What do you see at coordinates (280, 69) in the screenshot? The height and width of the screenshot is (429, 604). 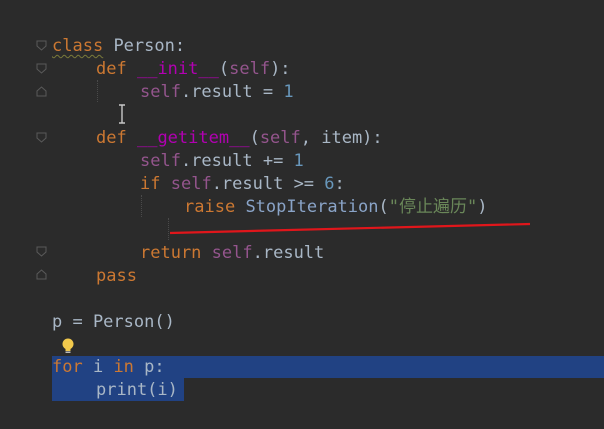 I see `punctuation: ):` at bounding box center [280, 69].